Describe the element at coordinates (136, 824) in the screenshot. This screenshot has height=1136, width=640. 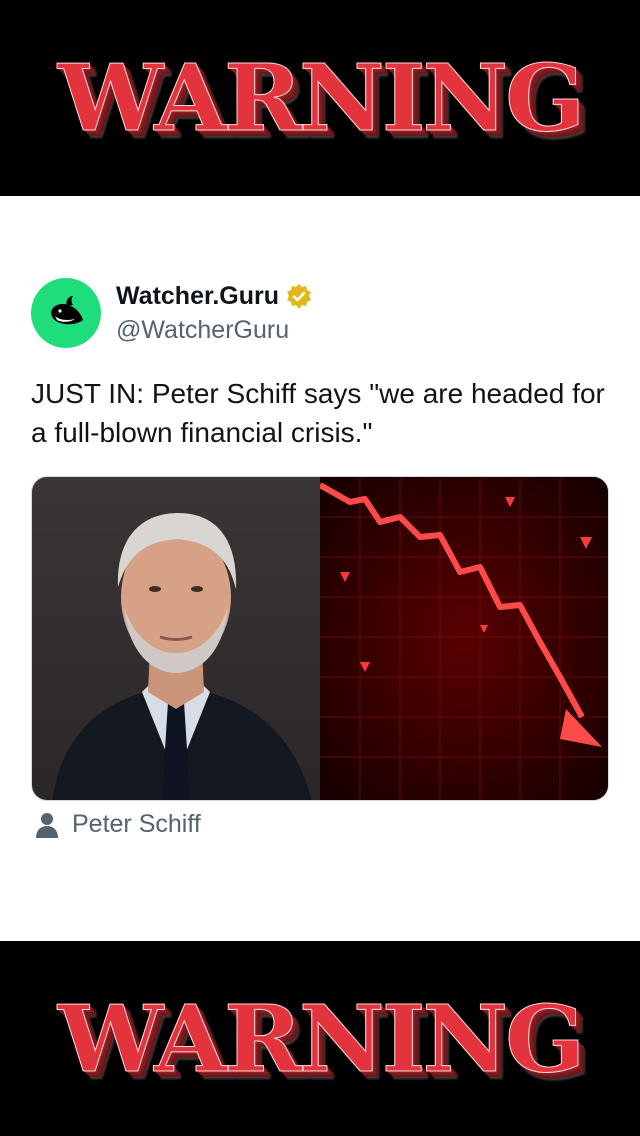
I see `caption-text: Peter Schiff` at that location.